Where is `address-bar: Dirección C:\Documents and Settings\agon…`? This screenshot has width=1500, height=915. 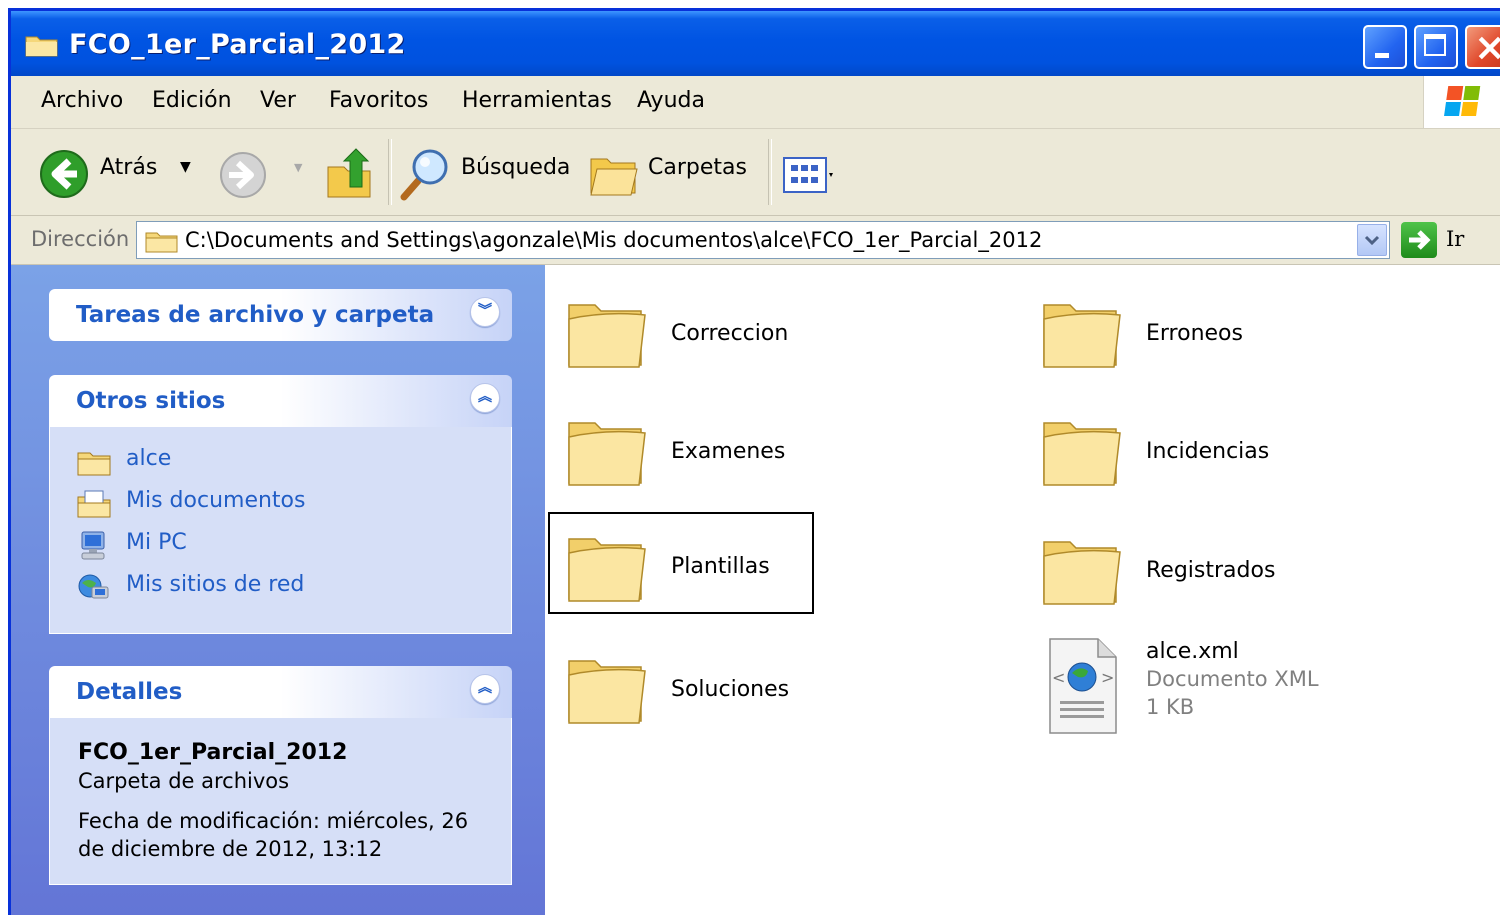
address-bar: Dirección C:\Documents and Settings\agon… is located at coordinates (755, 240).